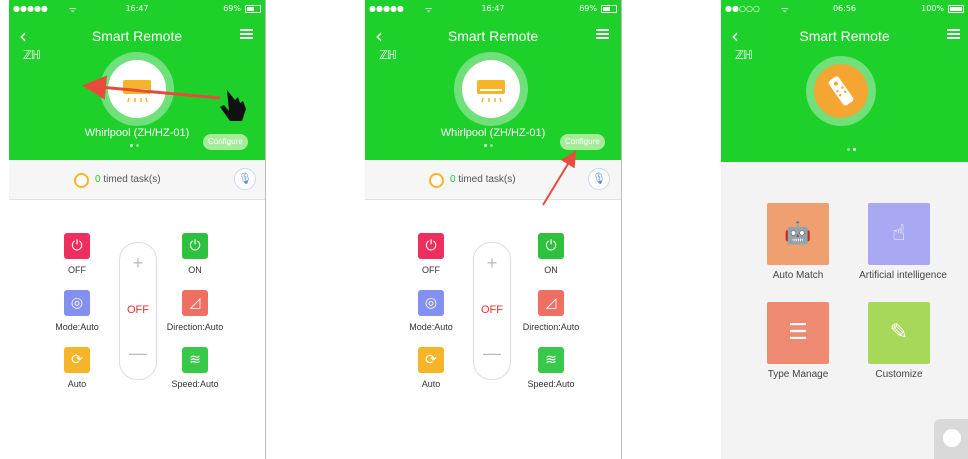 This screenshot has width=968, height=459. What do you see at coordinates (798, 374) in the screenshot?
I see `type-manage-label: Type Manage` at bounding box center [798, 374].